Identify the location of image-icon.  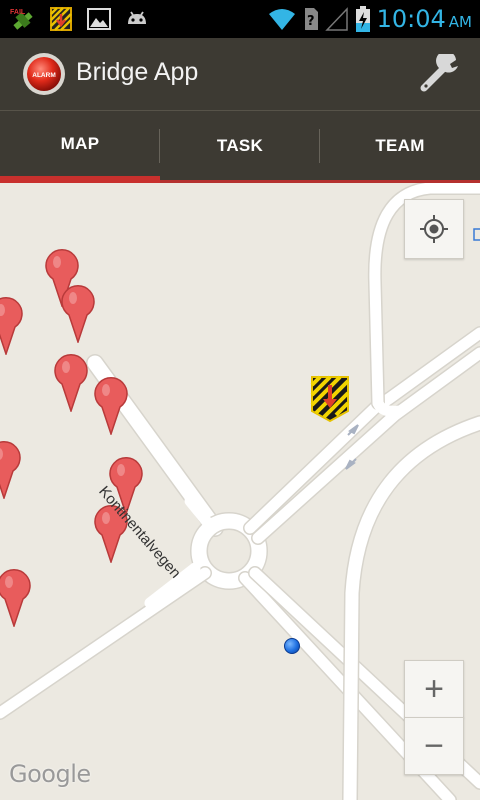
(99, 19).